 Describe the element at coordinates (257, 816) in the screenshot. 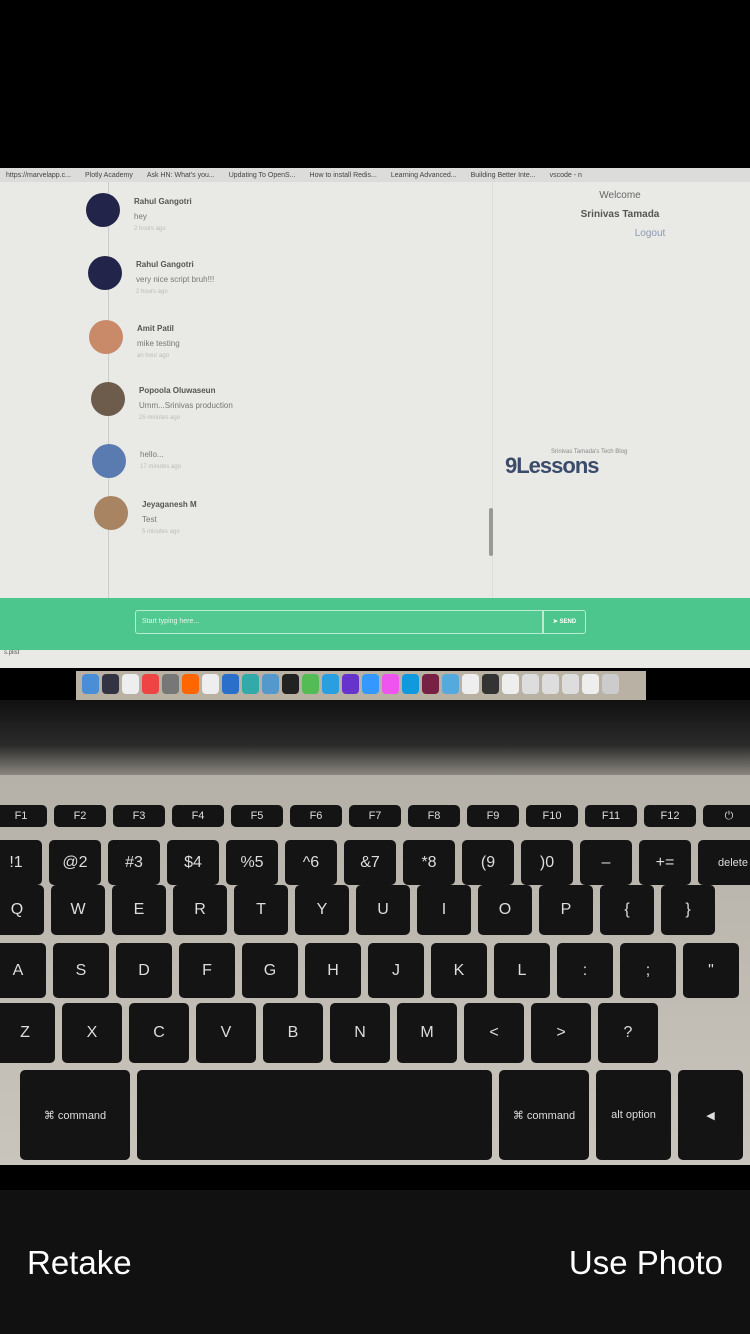

I see `key: F5` at that location.